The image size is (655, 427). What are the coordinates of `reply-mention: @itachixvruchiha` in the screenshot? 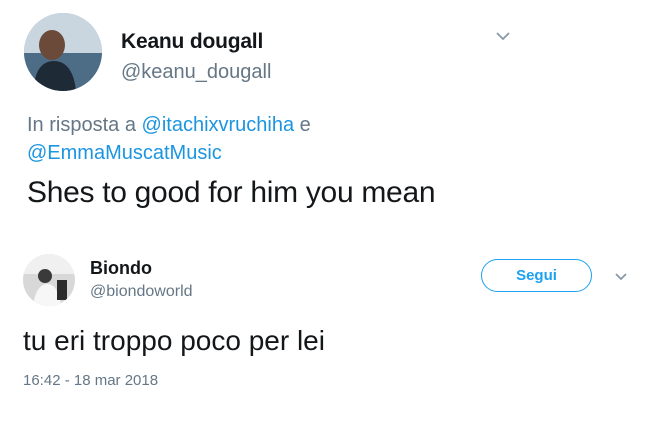 It's located at (218, 125).